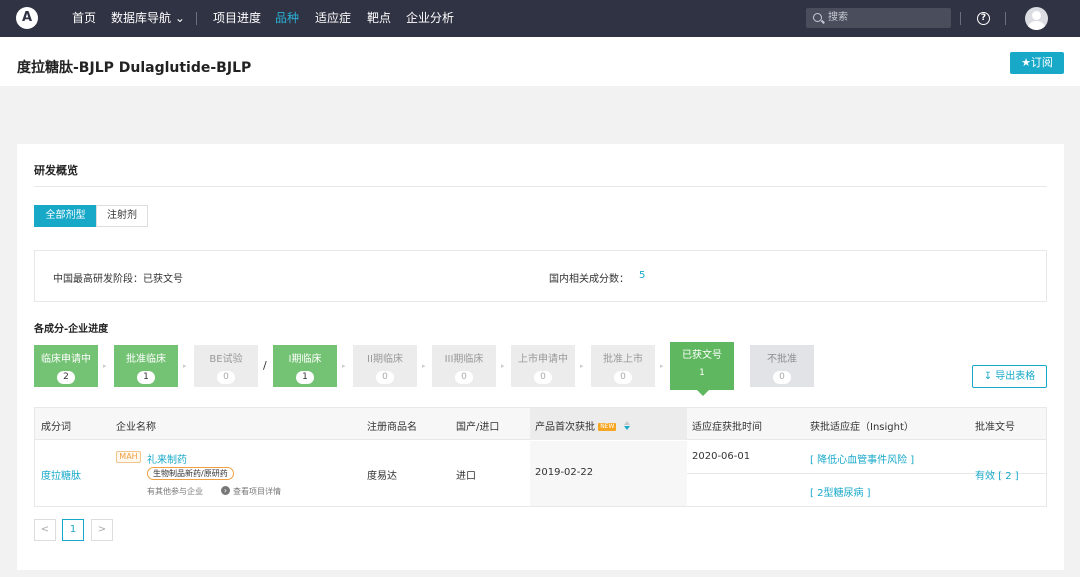 Image resolution: width=1080 pixels, height=577 pixels. I want to click on nav-target: 靶点, so click(379, 18).